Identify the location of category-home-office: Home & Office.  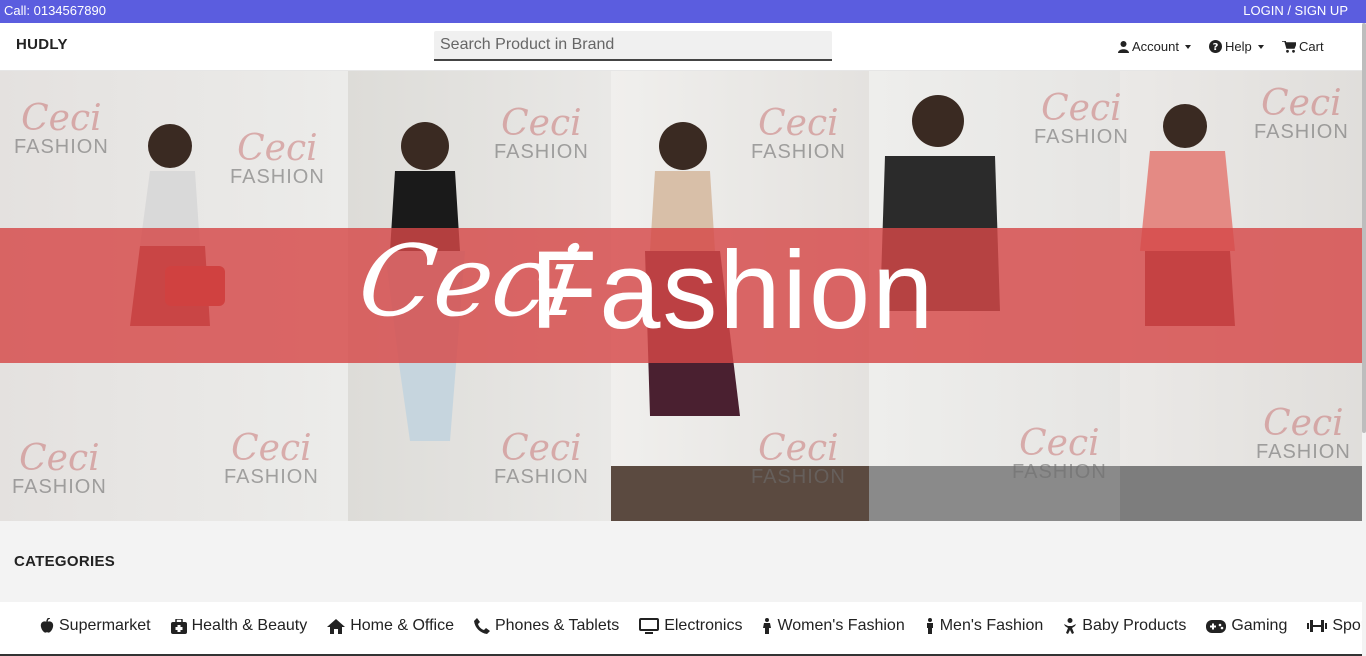
(390, 626).